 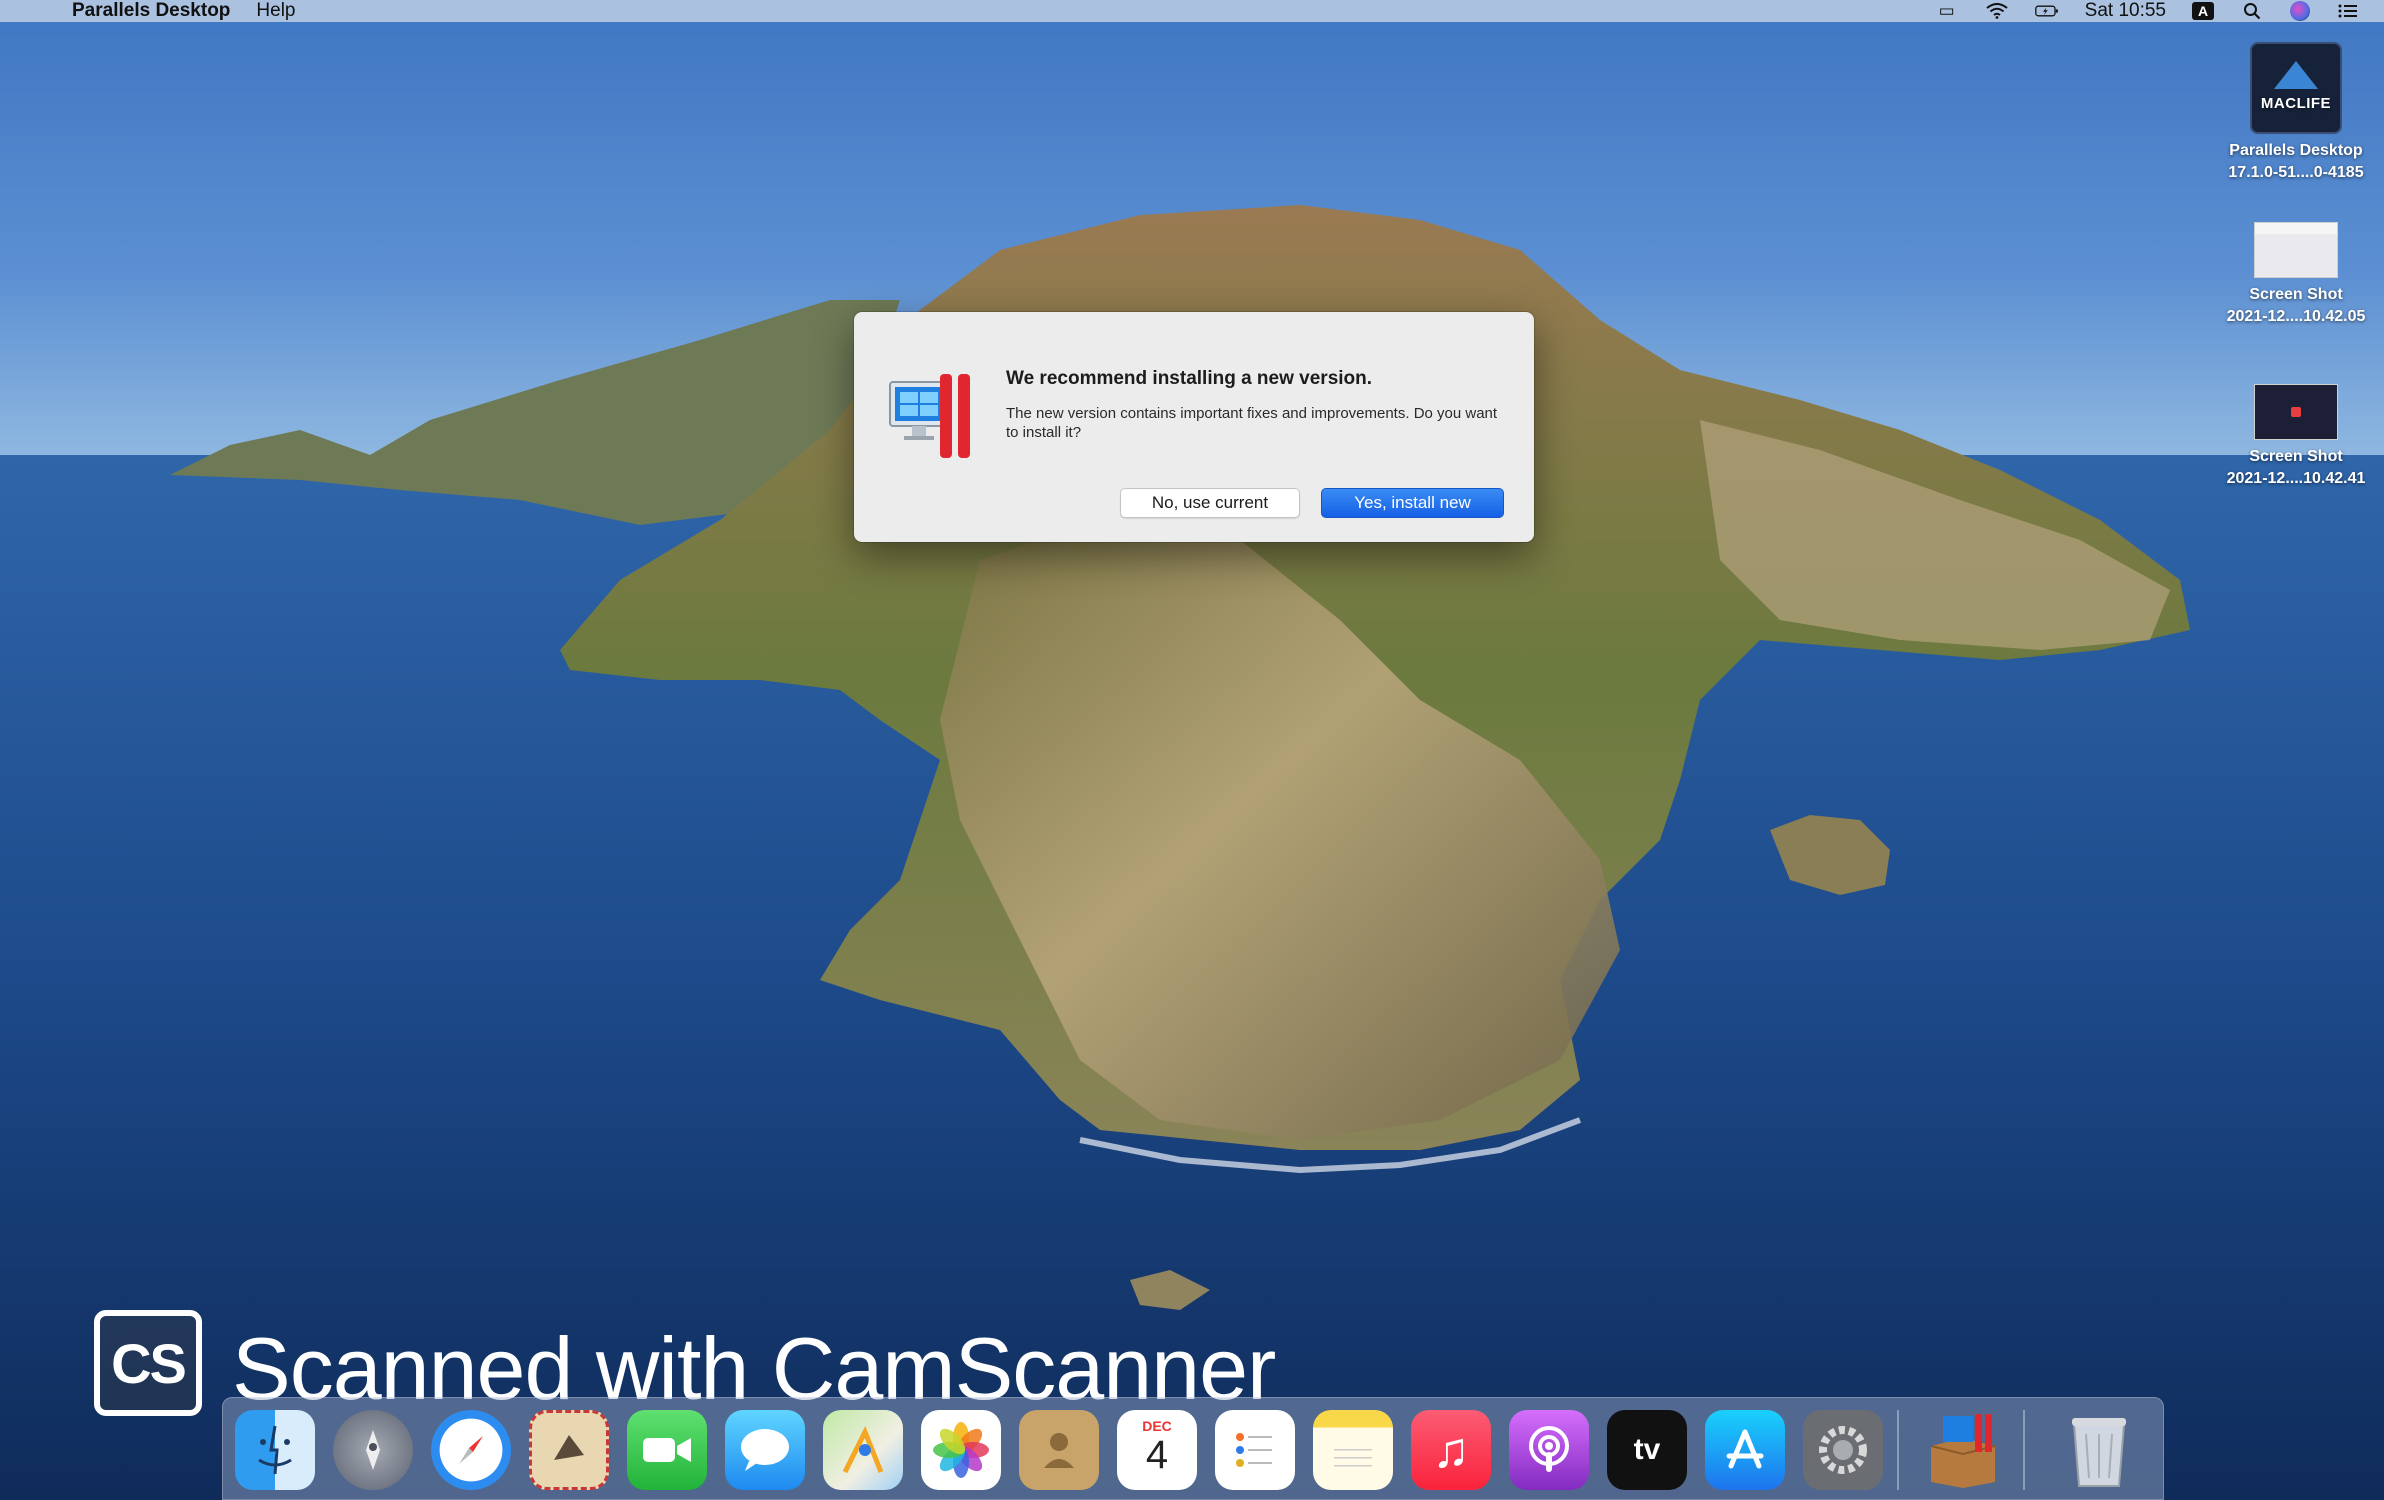 I want to click on contacts-icon, so click(x=1059, y=1450).